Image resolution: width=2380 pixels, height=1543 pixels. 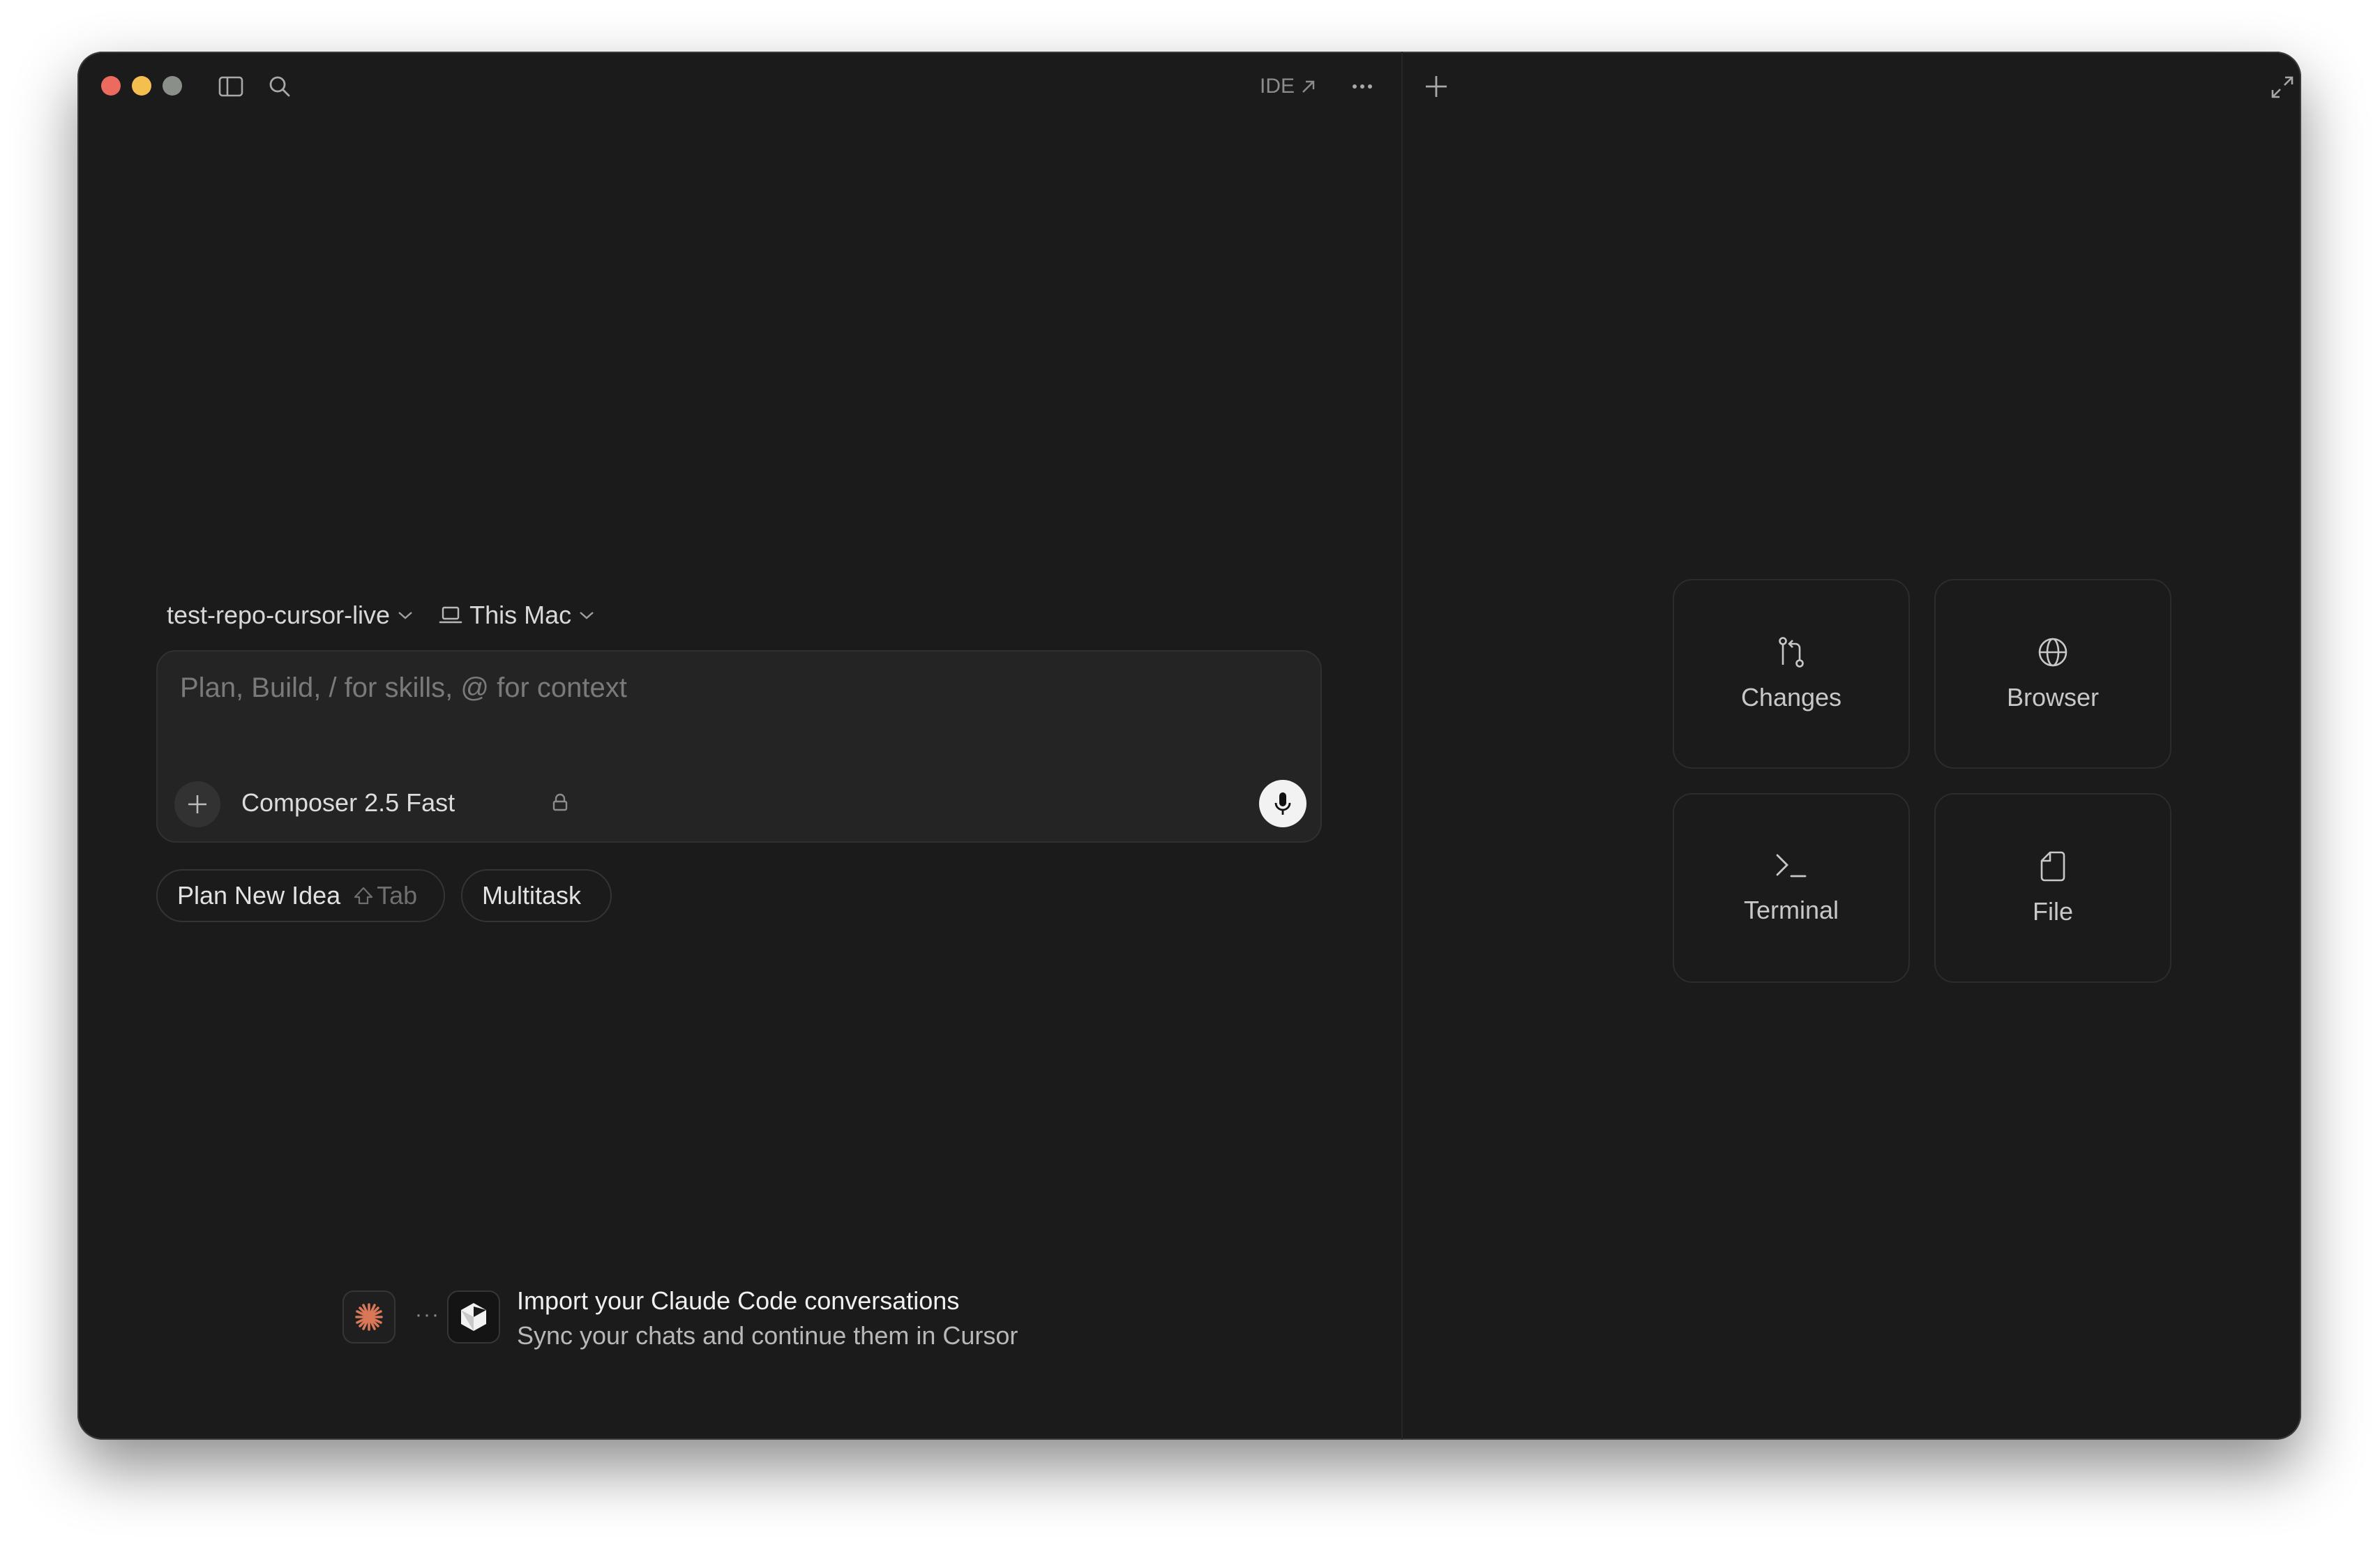 I want to click on multitask-chip: Multitask, so click(x=536, y=896).